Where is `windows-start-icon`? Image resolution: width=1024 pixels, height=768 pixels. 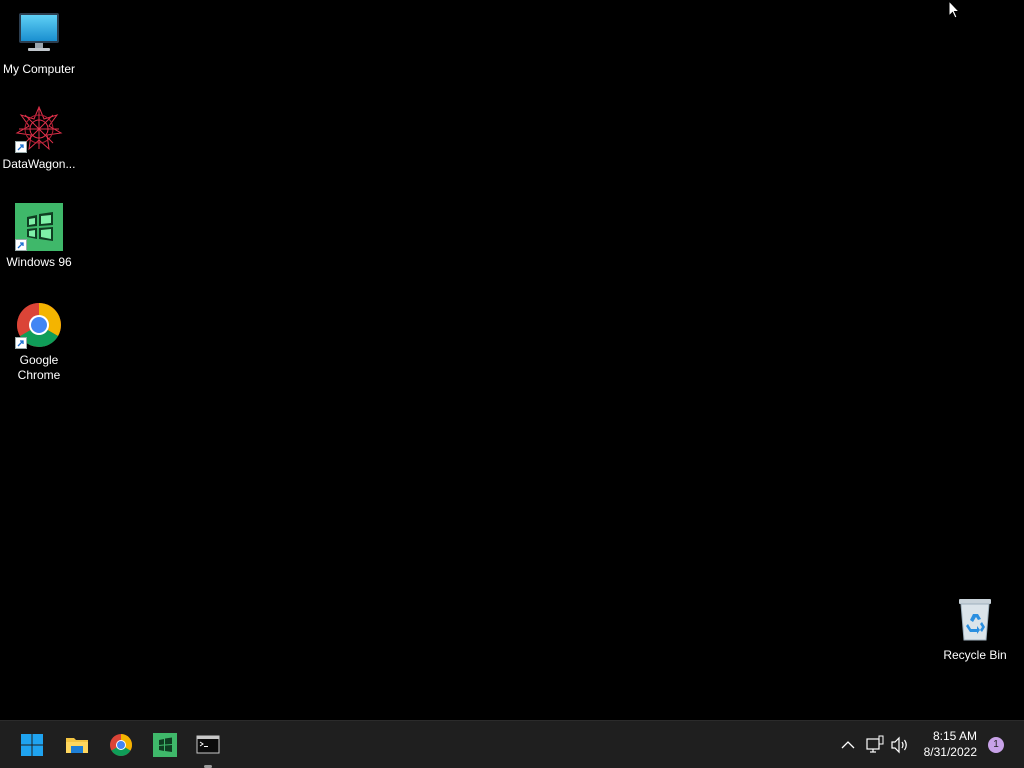 windows-start-icon is located at coordinates (32, 745).